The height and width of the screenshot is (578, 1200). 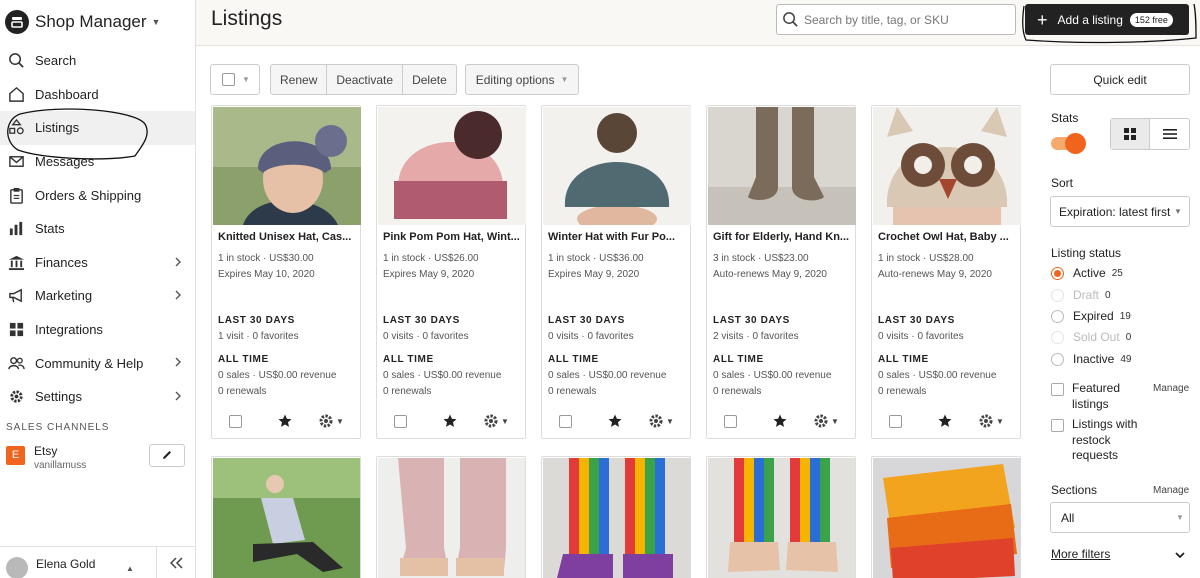 What do you see at coordinates (97, 61) in the screenshot?
I see `sidebar-item-search: Search` at bounding box center [97, 61].